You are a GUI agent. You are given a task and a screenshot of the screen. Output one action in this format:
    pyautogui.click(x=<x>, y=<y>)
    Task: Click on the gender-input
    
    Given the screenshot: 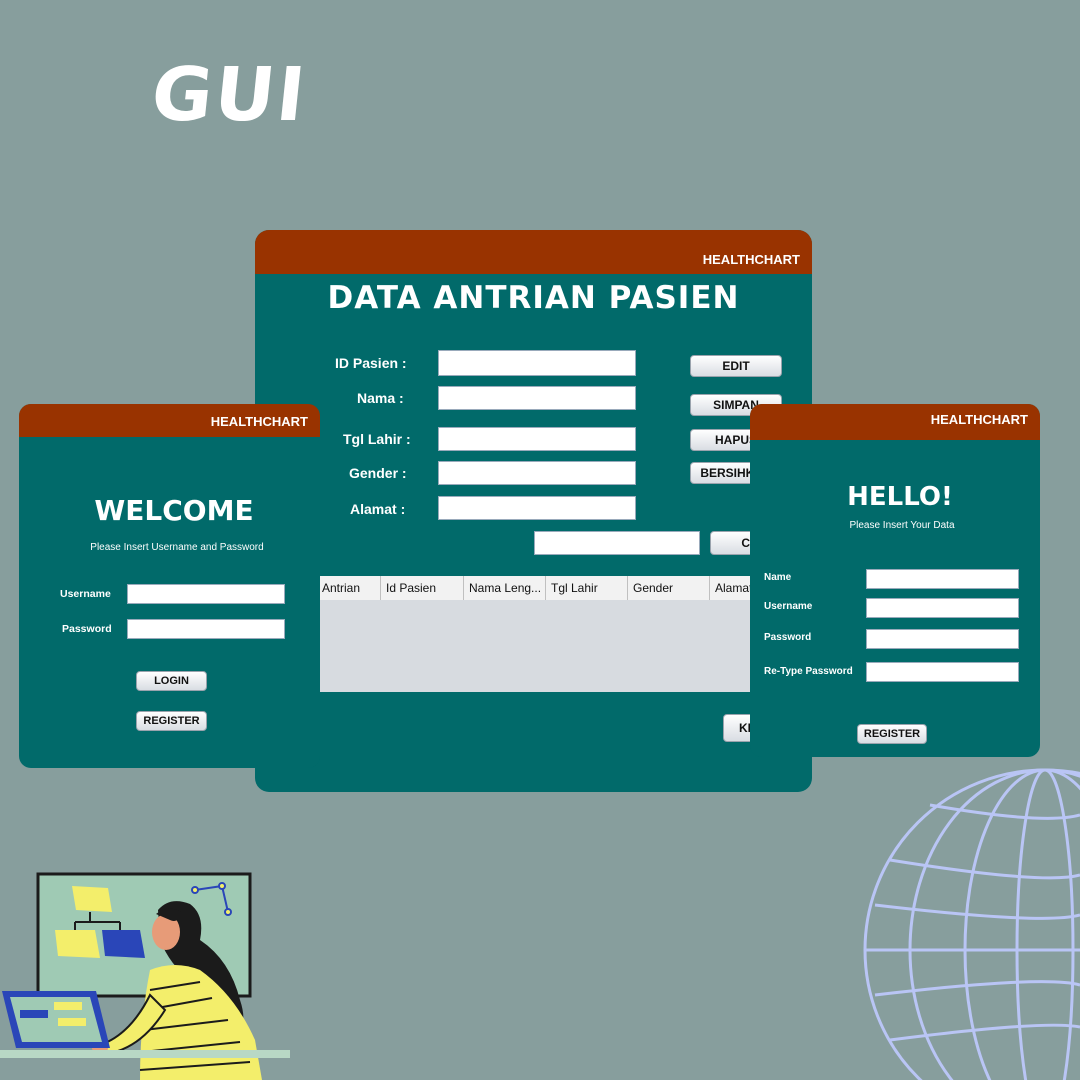 What is the action you would take?
    pyautogui.click(x=537, y=473)
    